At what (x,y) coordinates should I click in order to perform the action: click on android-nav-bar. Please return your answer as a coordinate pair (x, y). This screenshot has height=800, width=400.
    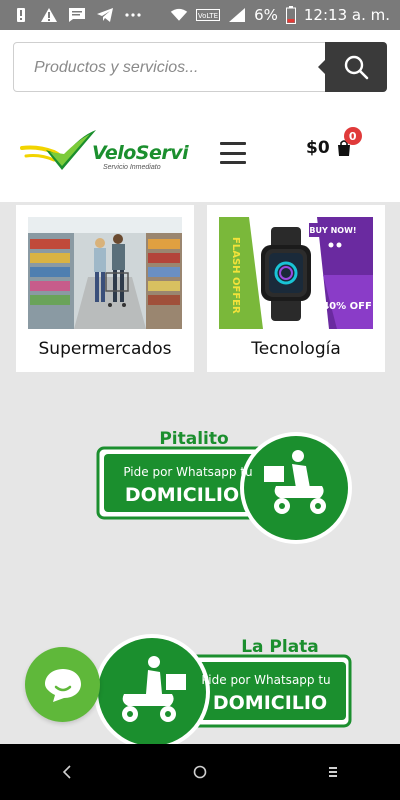
    Looking at the image, I should click on (200, 772).